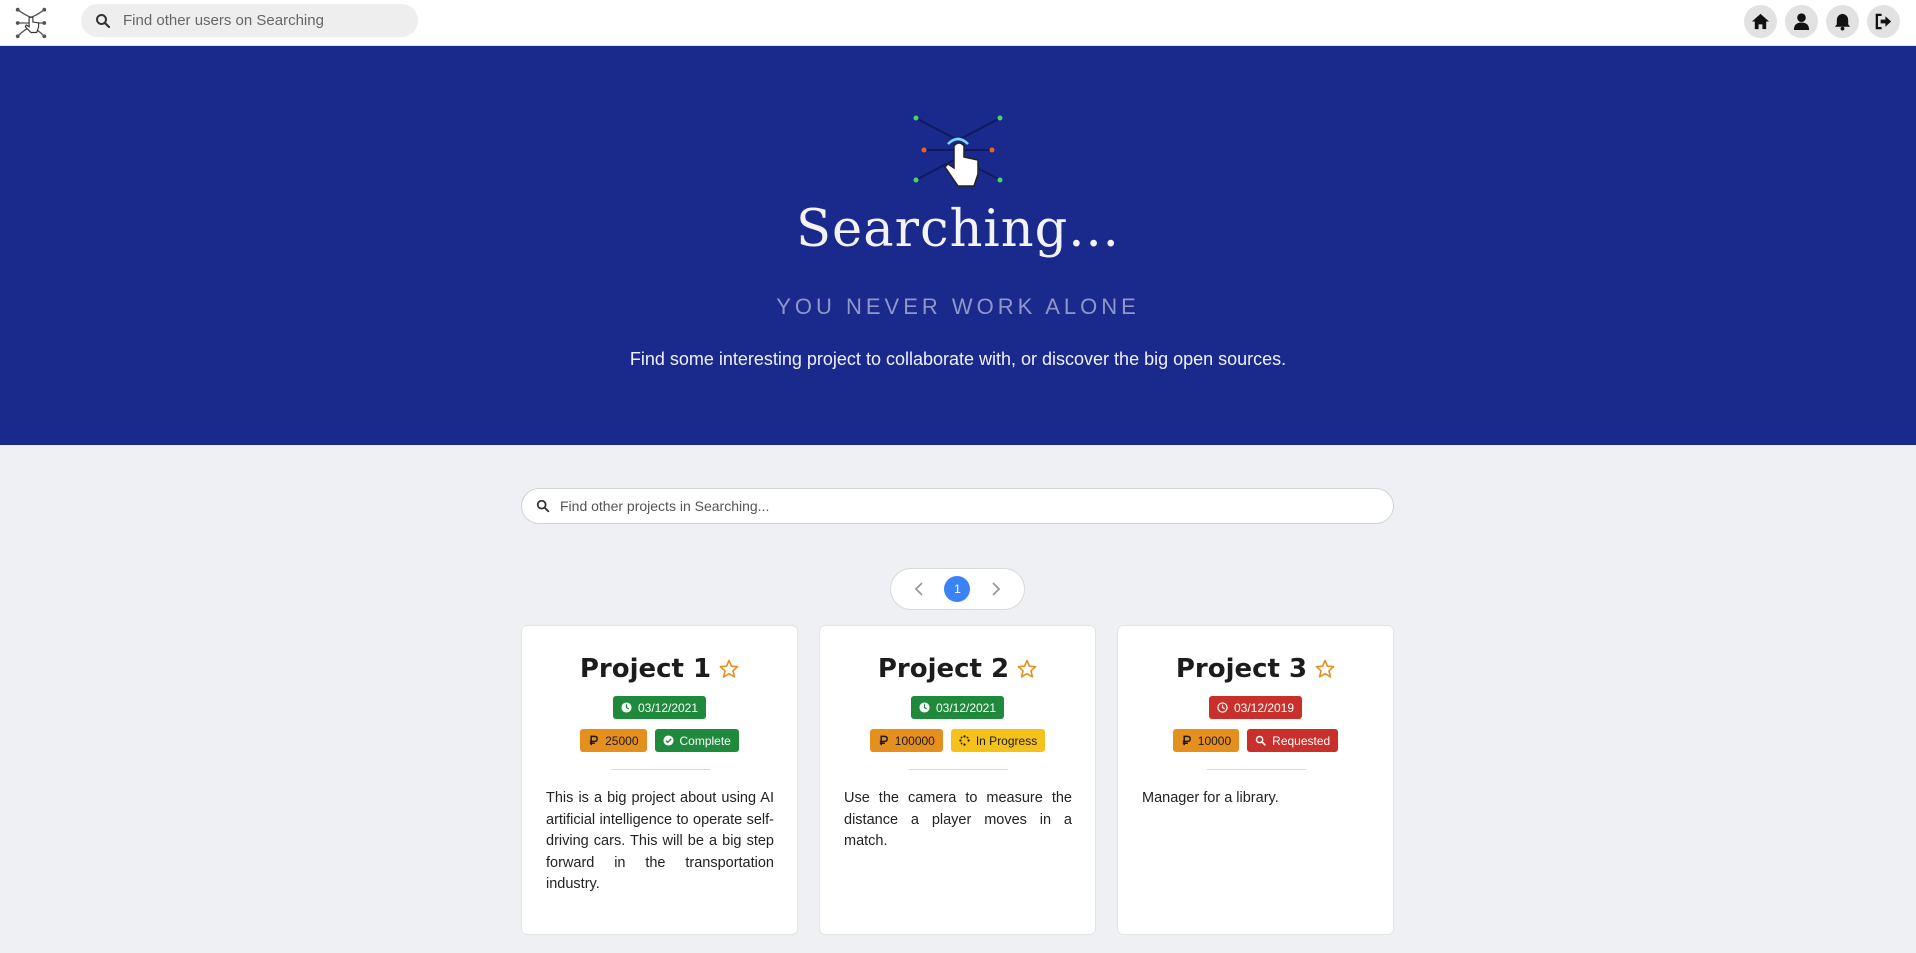 Image resolution: width=1916 pixels, height=953 pixels. I want to click on date-text: 03/12/2019, so click(1264, 707).